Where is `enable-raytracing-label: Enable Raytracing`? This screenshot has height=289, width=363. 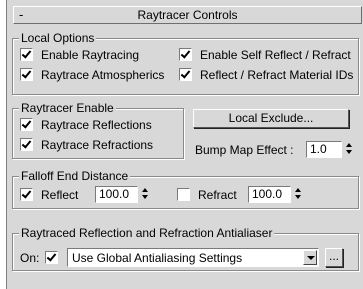 enable-raytracing-label: Enable Raytracing is located at coordinates (90, 55).